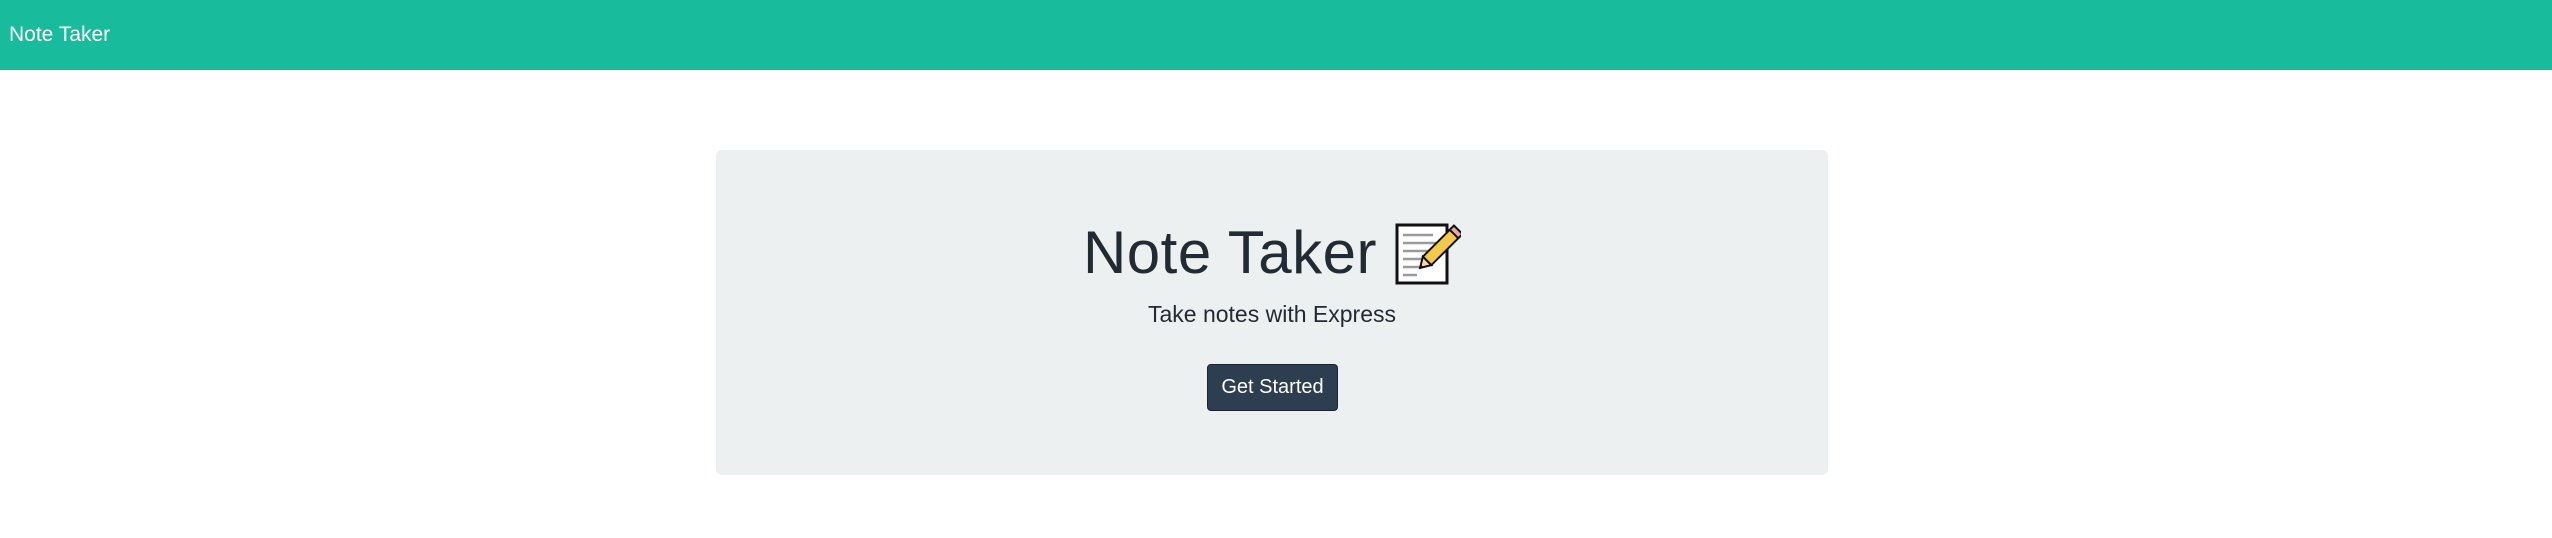 Image resolution: width=2552 pixels, height=538 pixels. Describe the element at coordinates (1428, 254) in the screenshot. I see `memo-icon` at that location.